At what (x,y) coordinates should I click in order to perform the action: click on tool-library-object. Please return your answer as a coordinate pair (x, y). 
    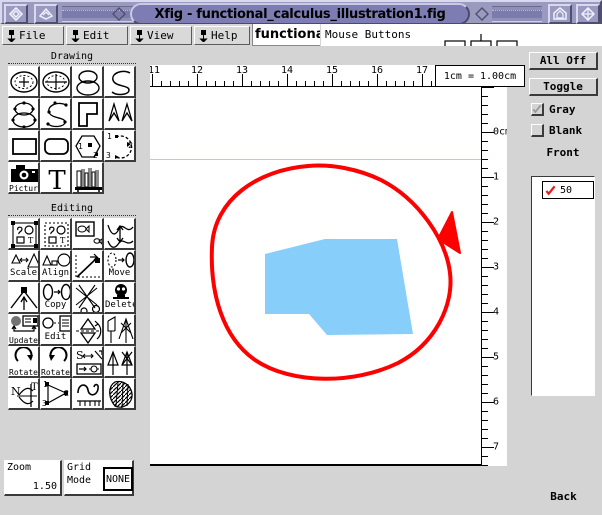
    Looking at the image, I should click on (88, 178).